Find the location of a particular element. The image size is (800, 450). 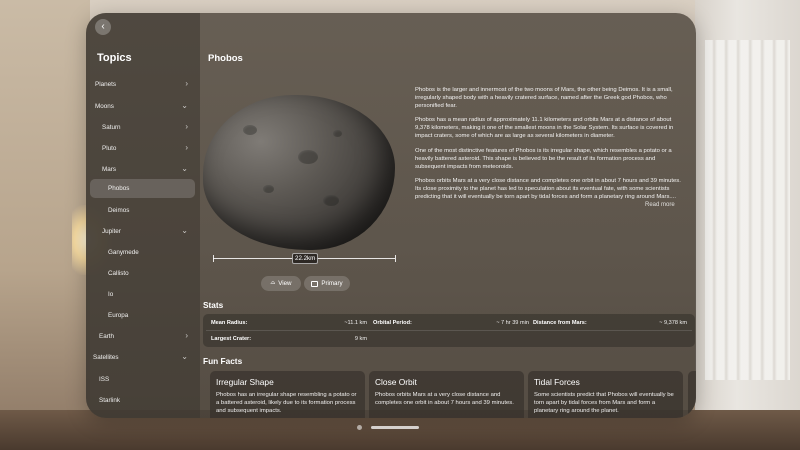

stat-label: Orbital Period: is located at coordinates (392, 323).